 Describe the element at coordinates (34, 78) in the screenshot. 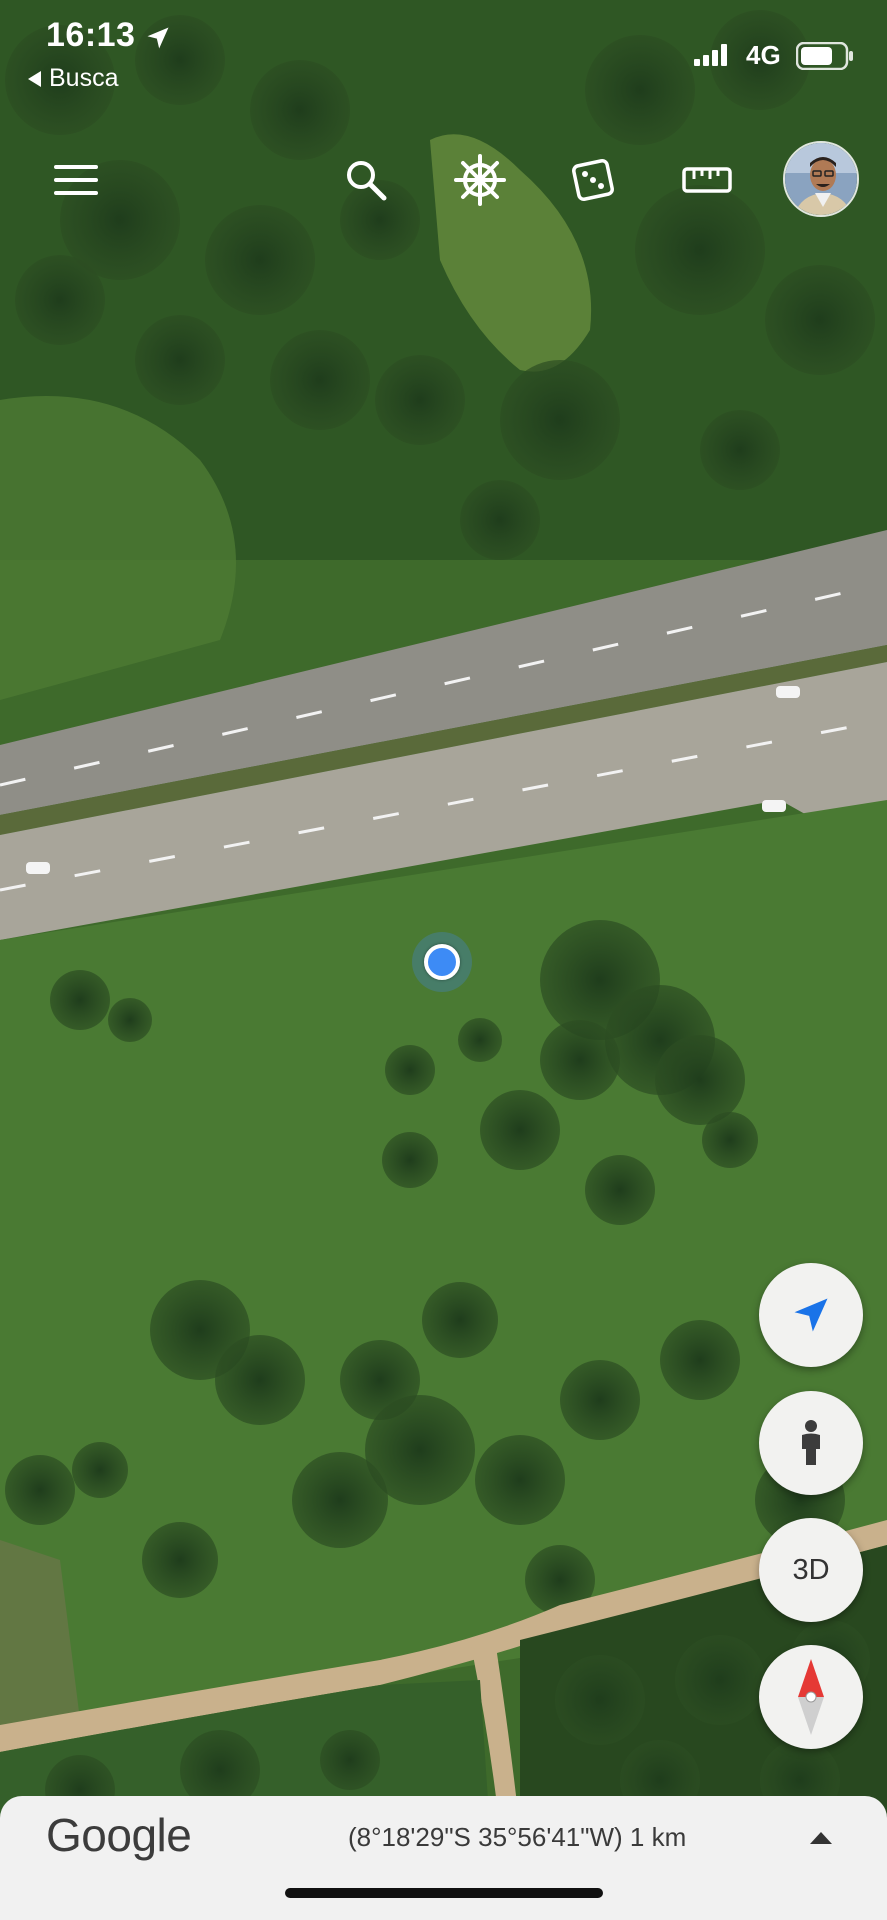

I see `back-triangle-icon` at that location.